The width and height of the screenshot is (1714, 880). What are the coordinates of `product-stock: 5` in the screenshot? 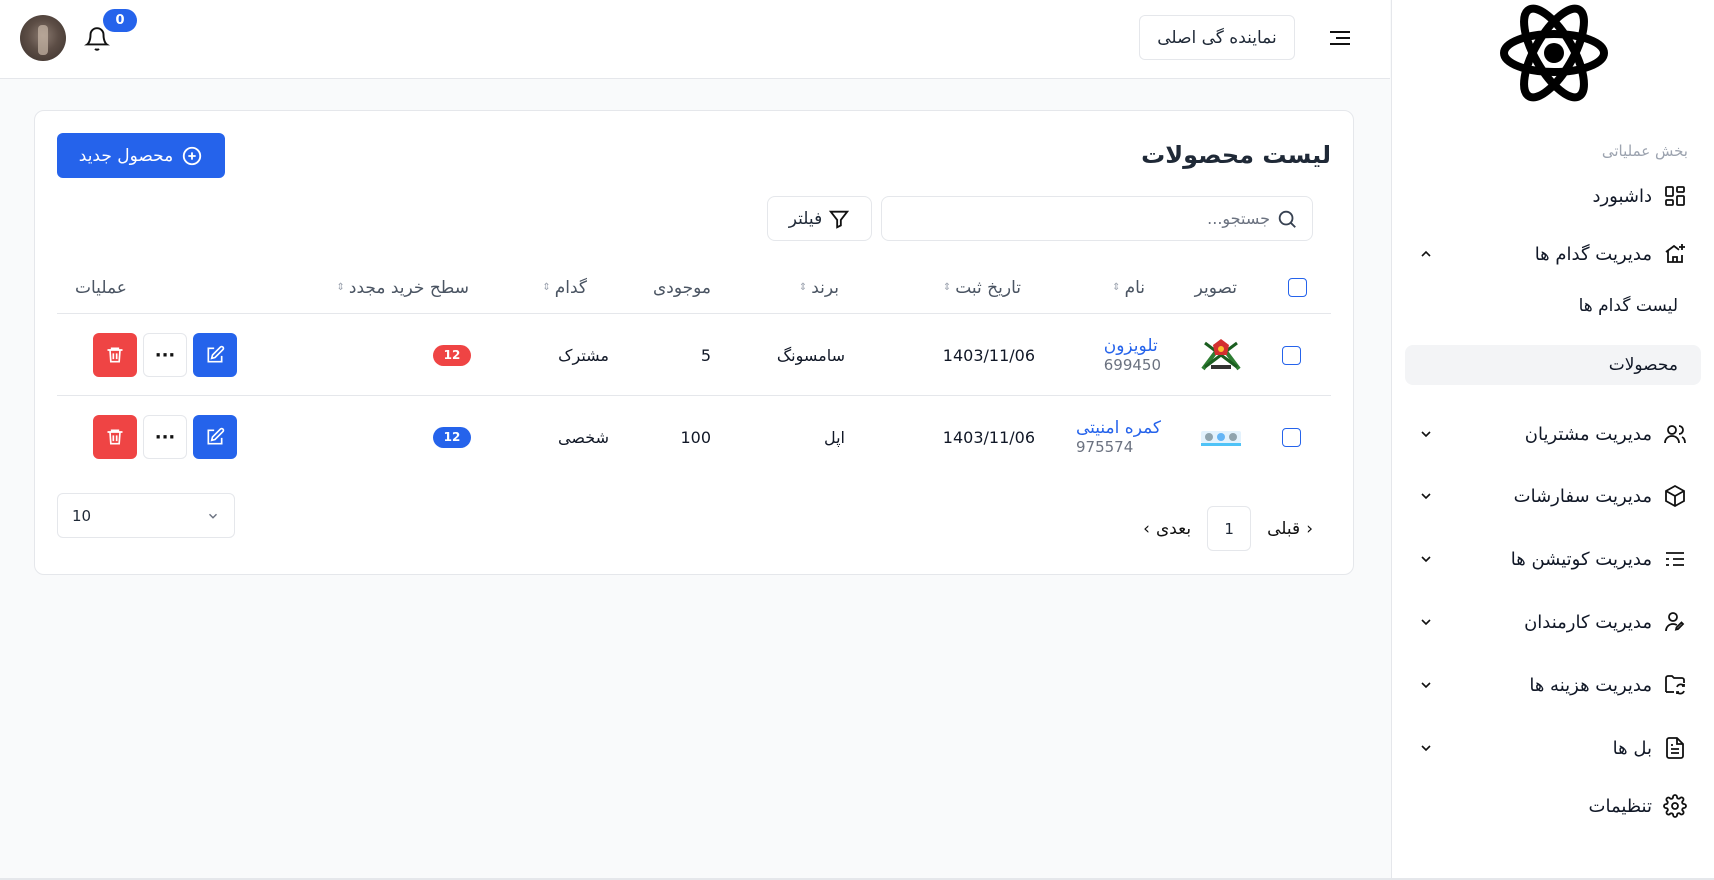 It's located at (705, 355).